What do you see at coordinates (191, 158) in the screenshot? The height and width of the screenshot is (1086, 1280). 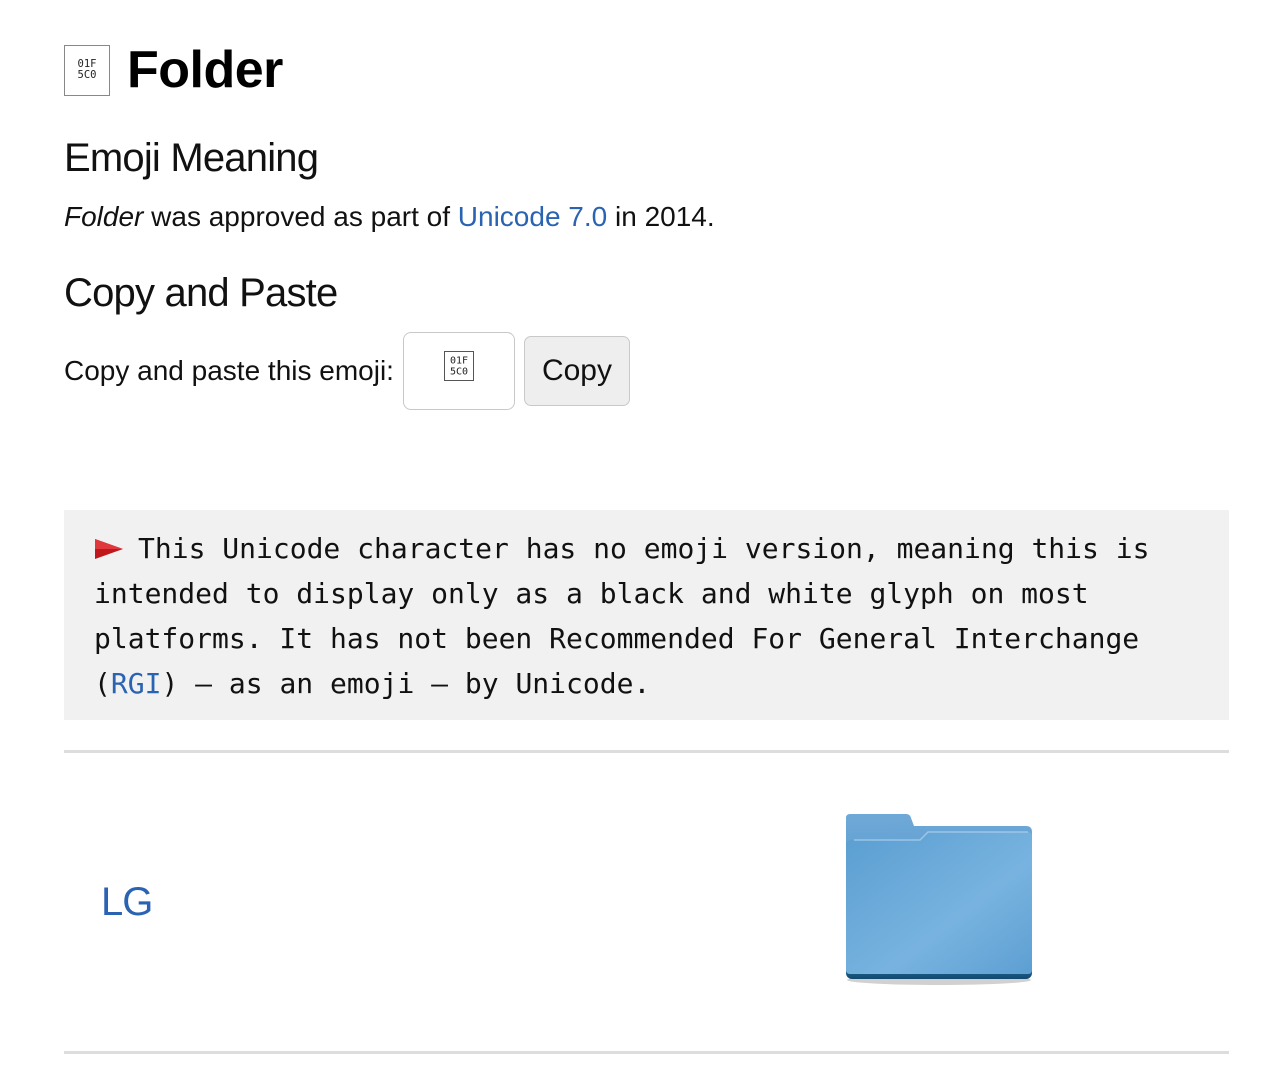 I see `meaning-heading: Emoji Meaning` at bounding box center [191, 158].